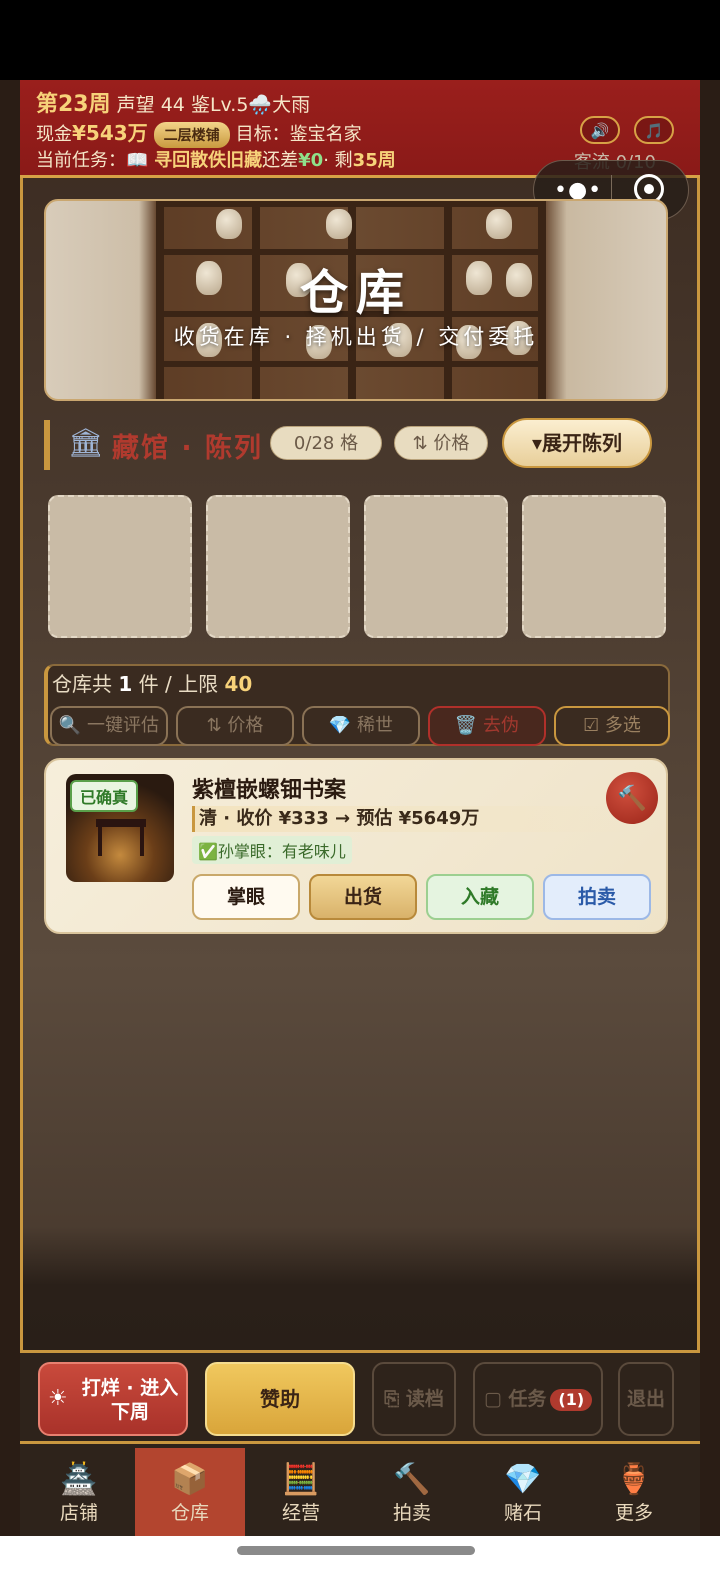  What do you see at coordinates (298, 134) in the screenshot?
I see `goal-label: 目标：鉴宝名家` at bounding box center [298, 134].